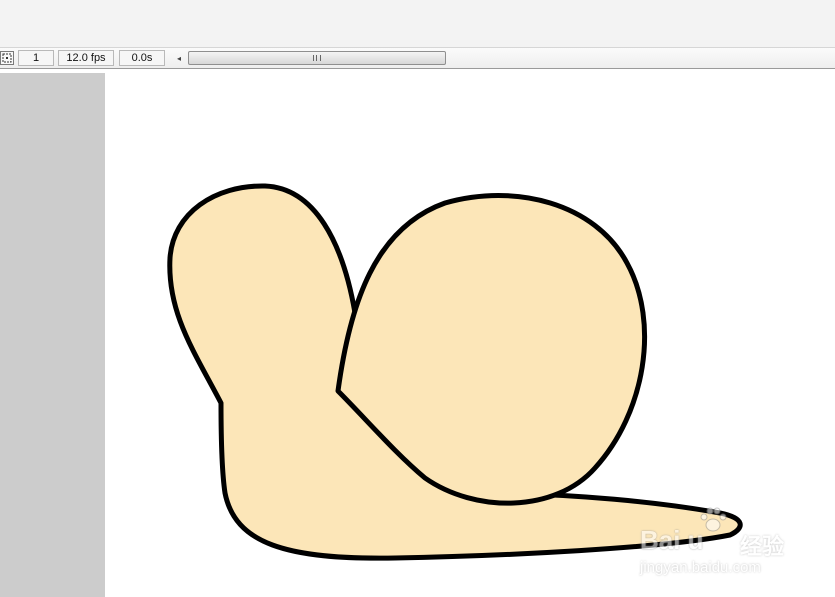 The image size is (835, 597). I want to click on watermark-logo-text: Bai u, so click(672, 540).